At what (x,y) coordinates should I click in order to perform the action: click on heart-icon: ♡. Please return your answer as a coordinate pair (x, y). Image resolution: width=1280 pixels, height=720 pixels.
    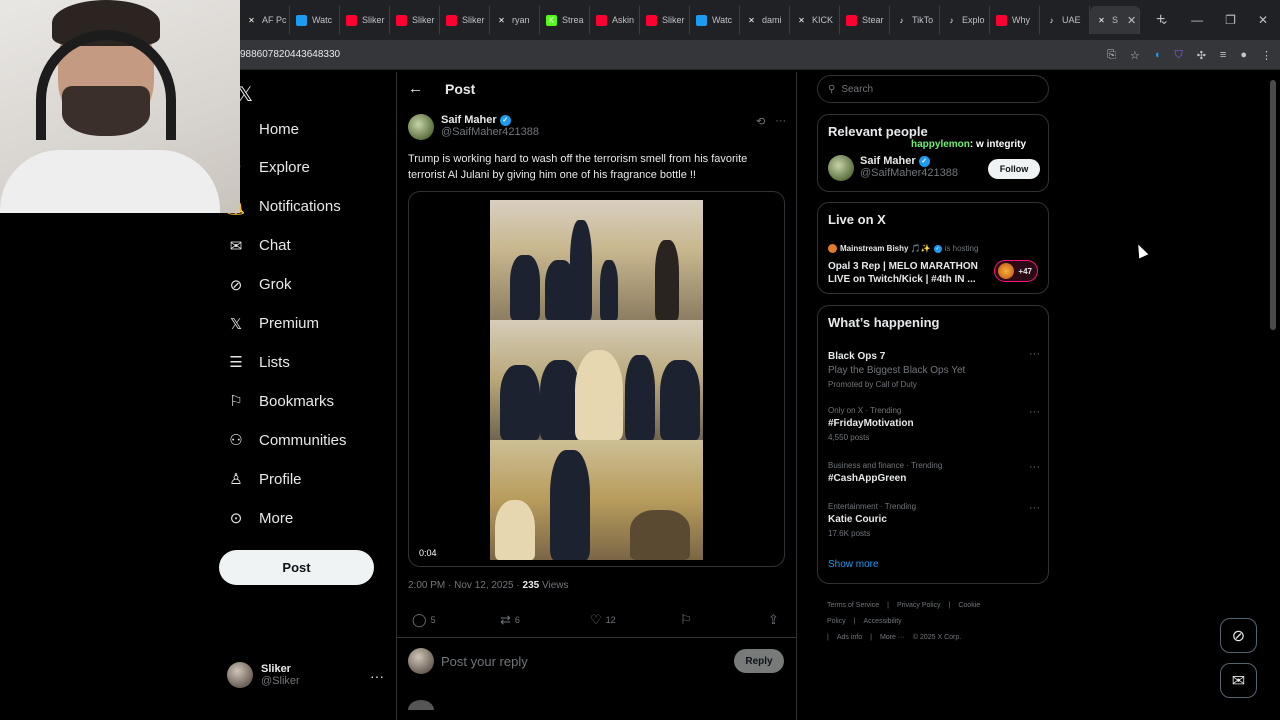
    Looking at the image, I should click on (596, 619).